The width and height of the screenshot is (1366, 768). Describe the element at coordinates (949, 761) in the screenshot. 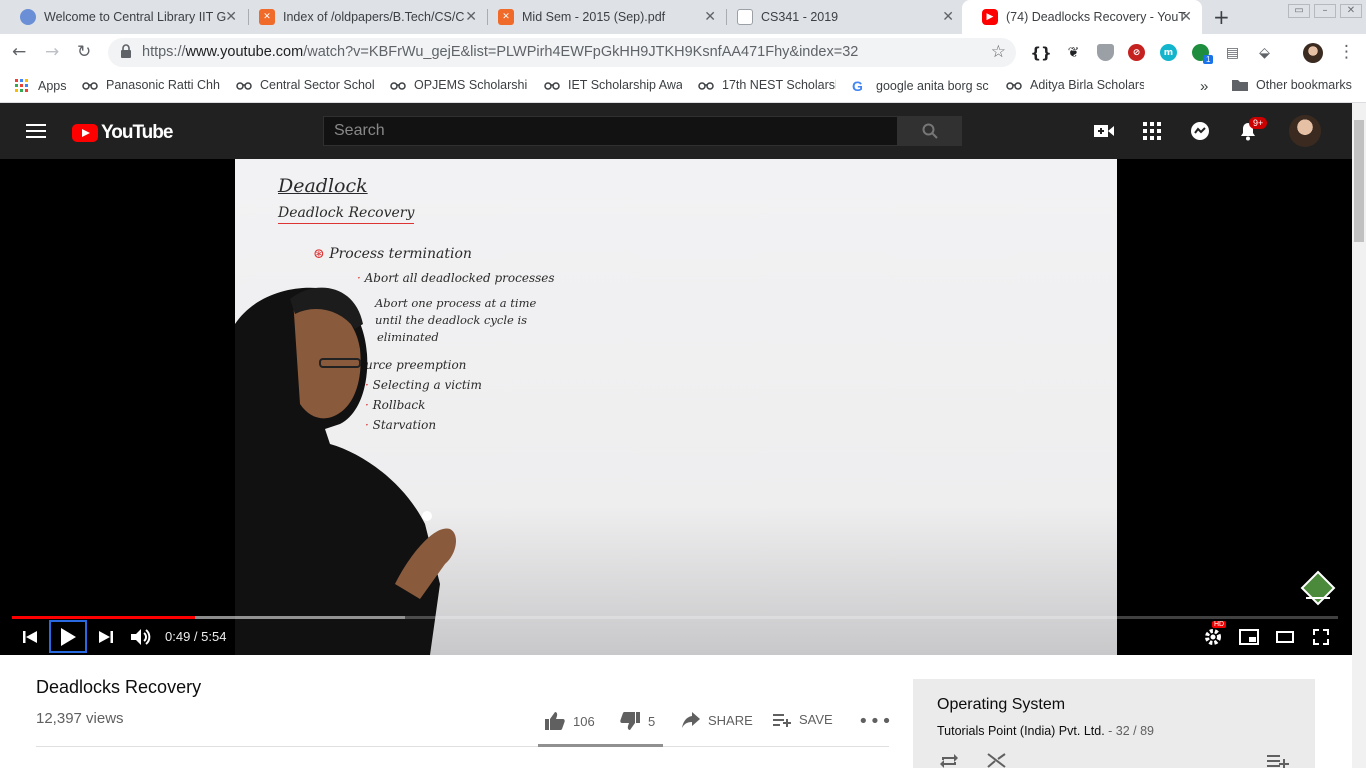

I see `loop-playlist-icon` at that location.